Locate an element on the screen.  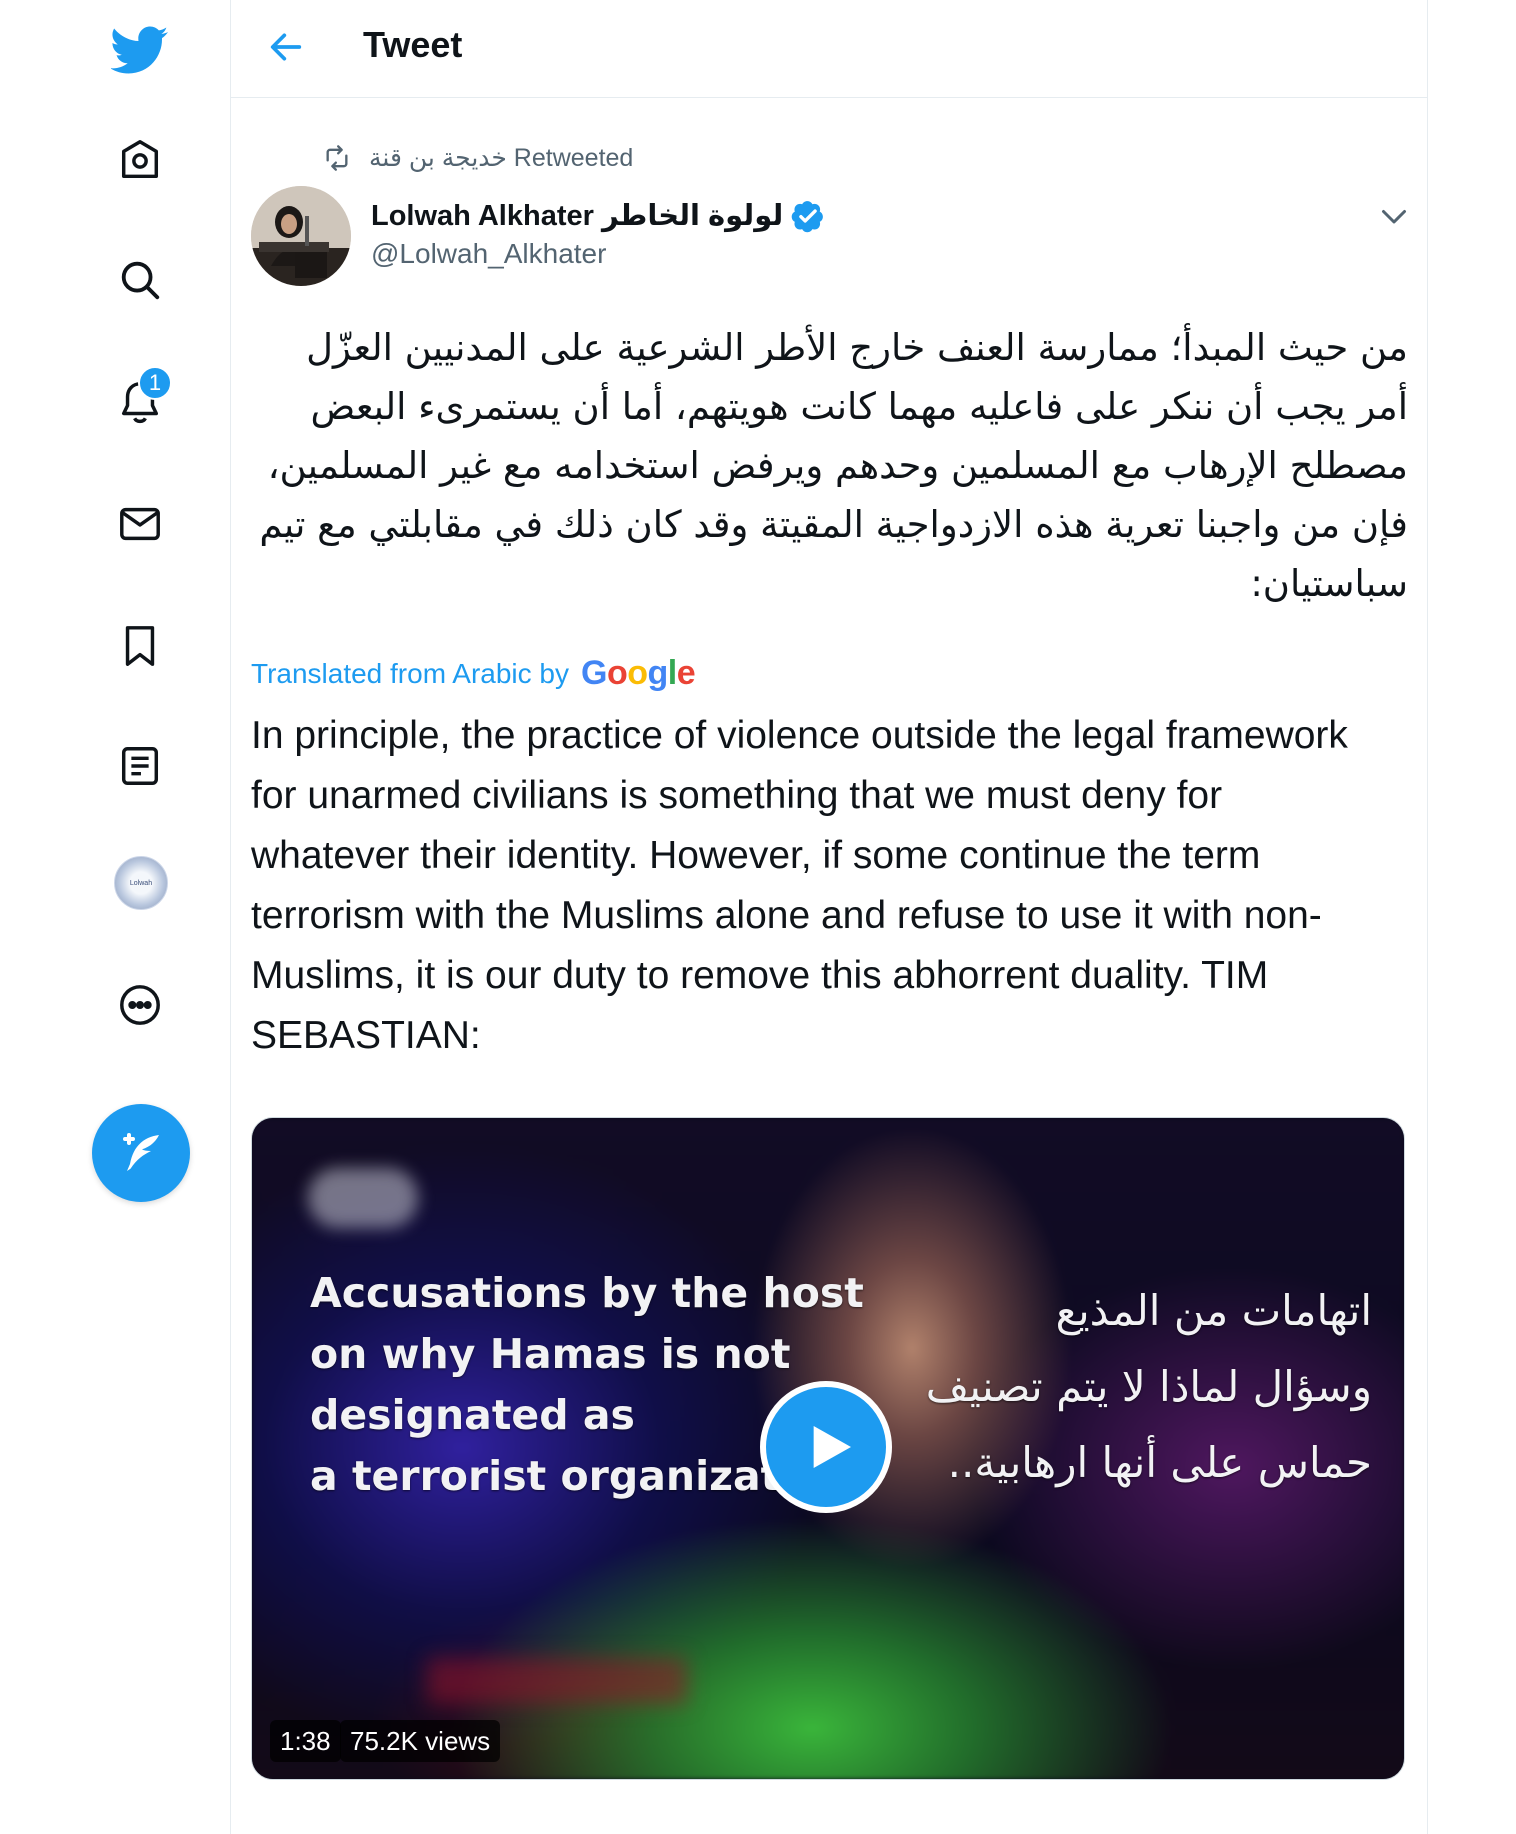
author-name: Lolwah Alkhater لولوة الخاطر is located at coordinates (577, 216).